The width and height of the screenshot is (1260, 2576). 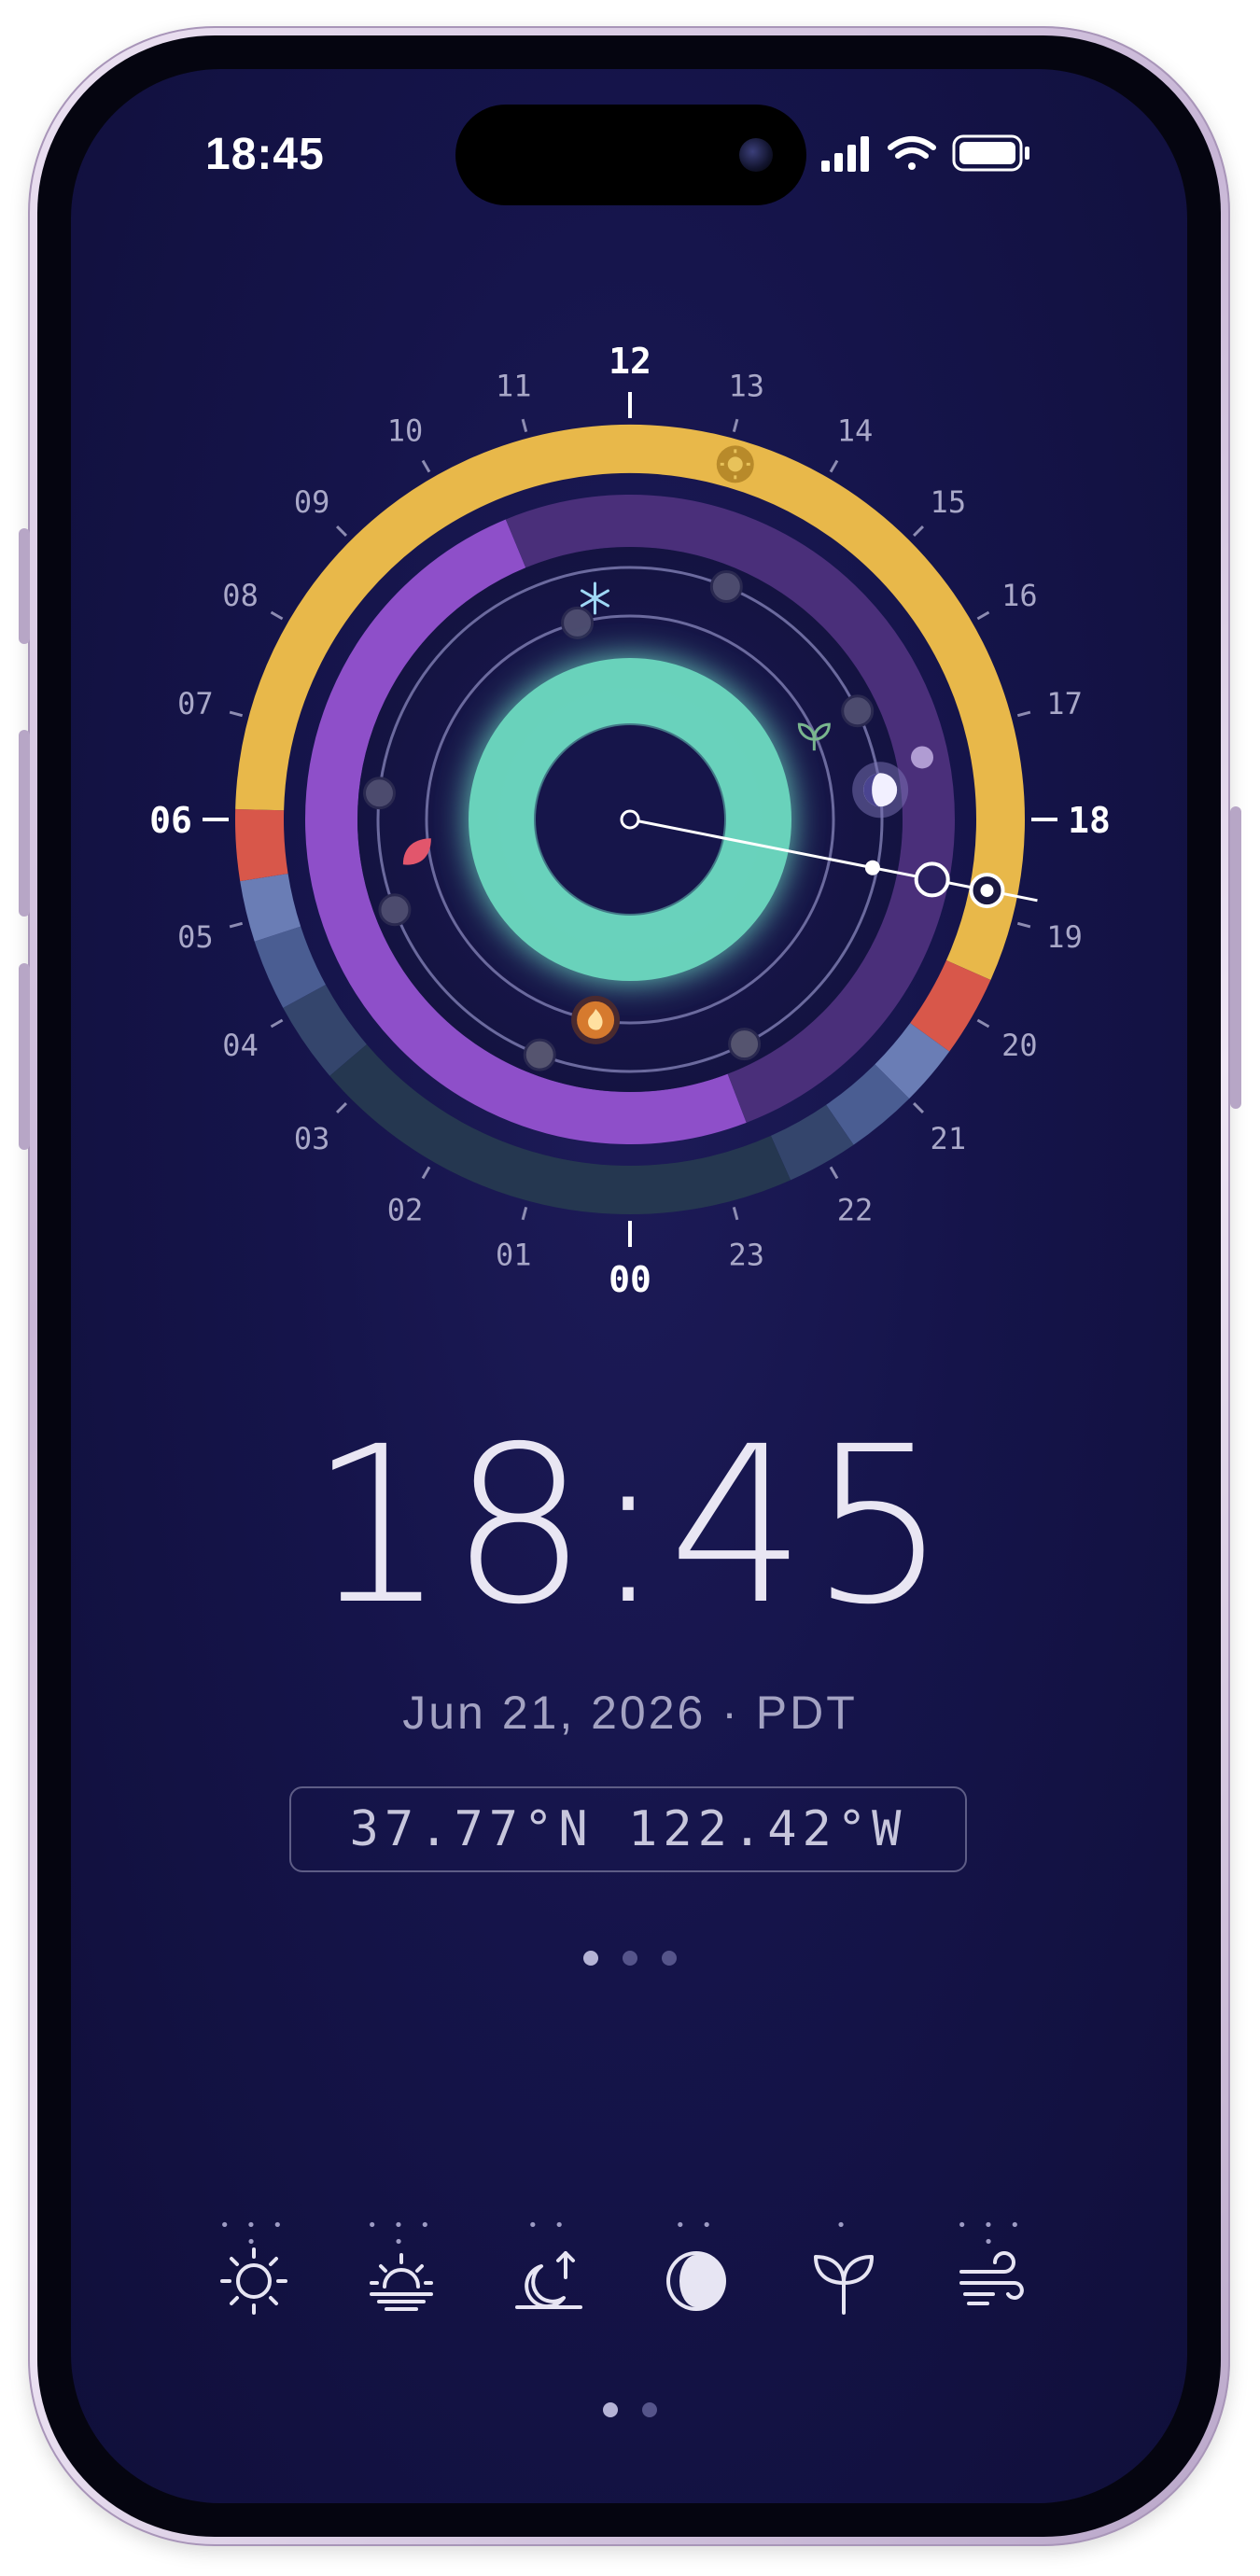 I want to click on toolbar-sun: • • • •, so click(x=254, y=2274).